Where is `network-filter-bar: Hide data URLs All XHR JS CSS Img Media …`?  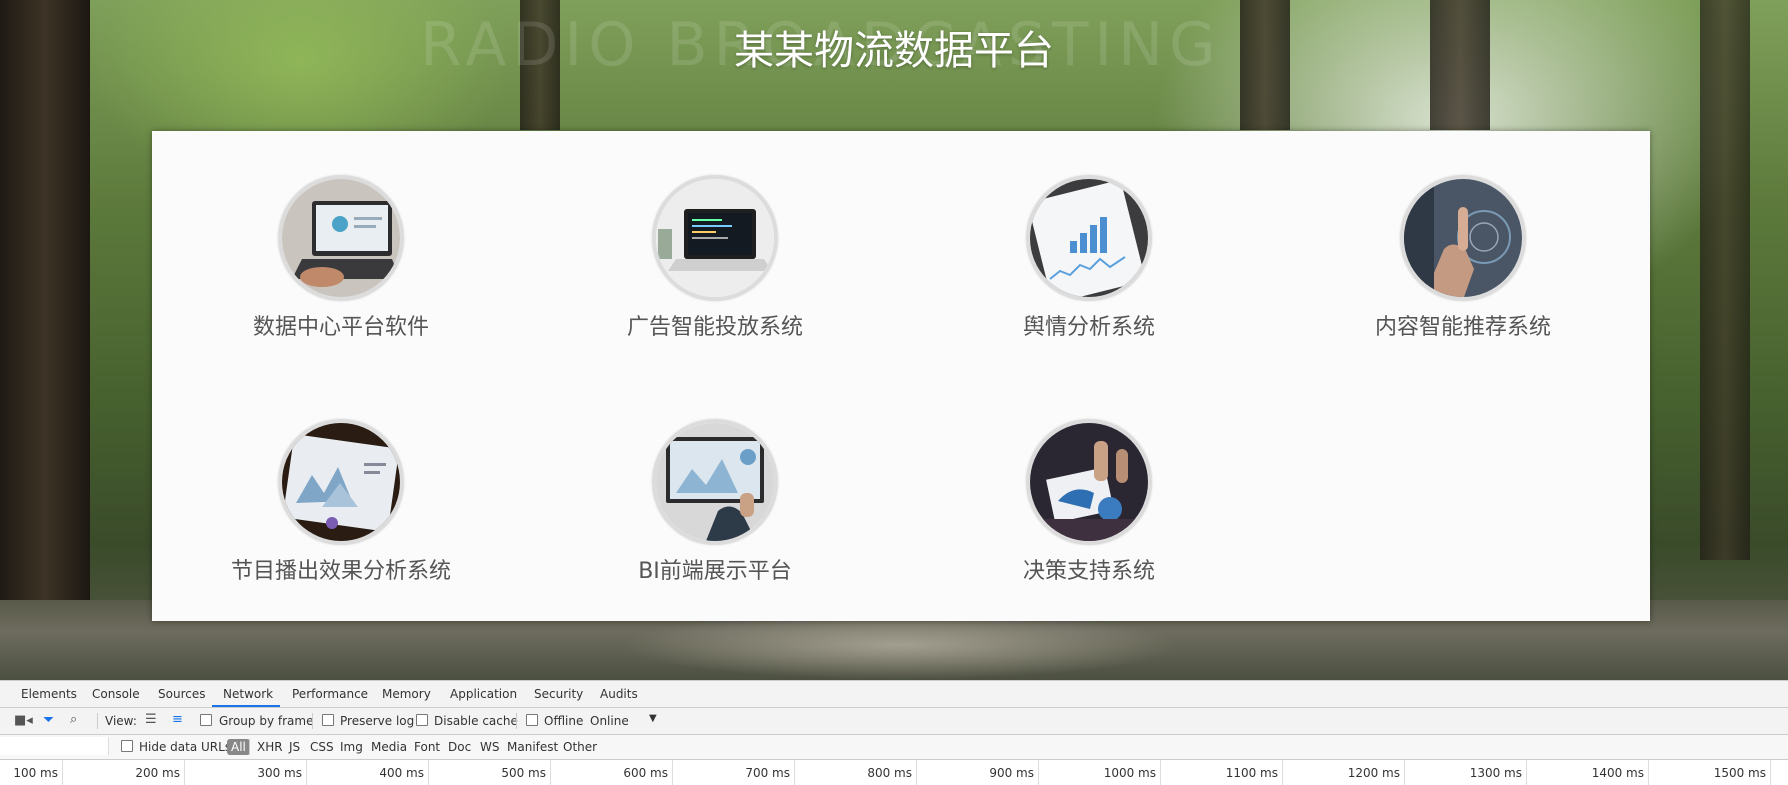 network-filter-bar: Hide data URLs All XHR JS CSS Img Media … is located at coordinates (894, 747).